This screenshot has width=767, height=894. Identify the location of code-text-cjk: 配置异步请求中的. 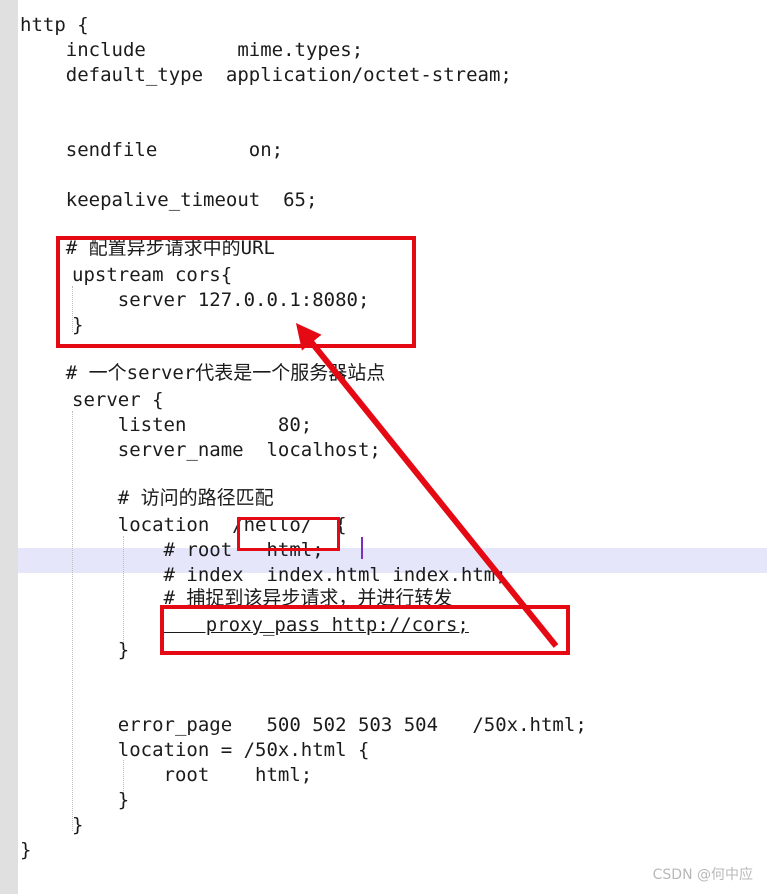
(164, 248).